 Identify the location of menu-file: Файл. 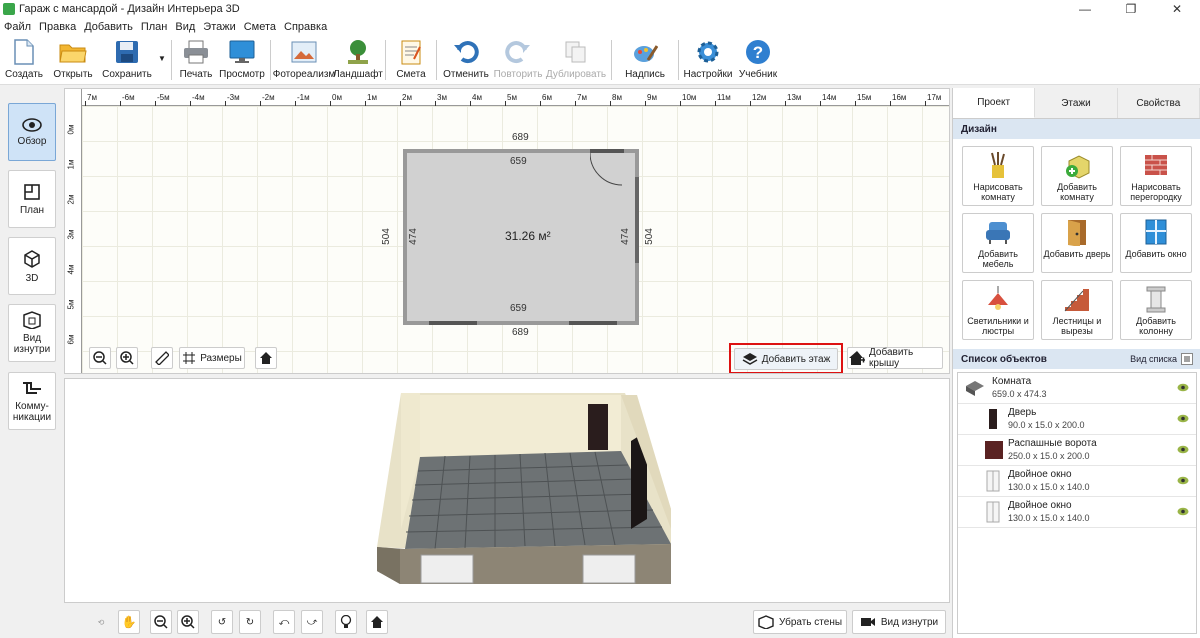
(17, 27).